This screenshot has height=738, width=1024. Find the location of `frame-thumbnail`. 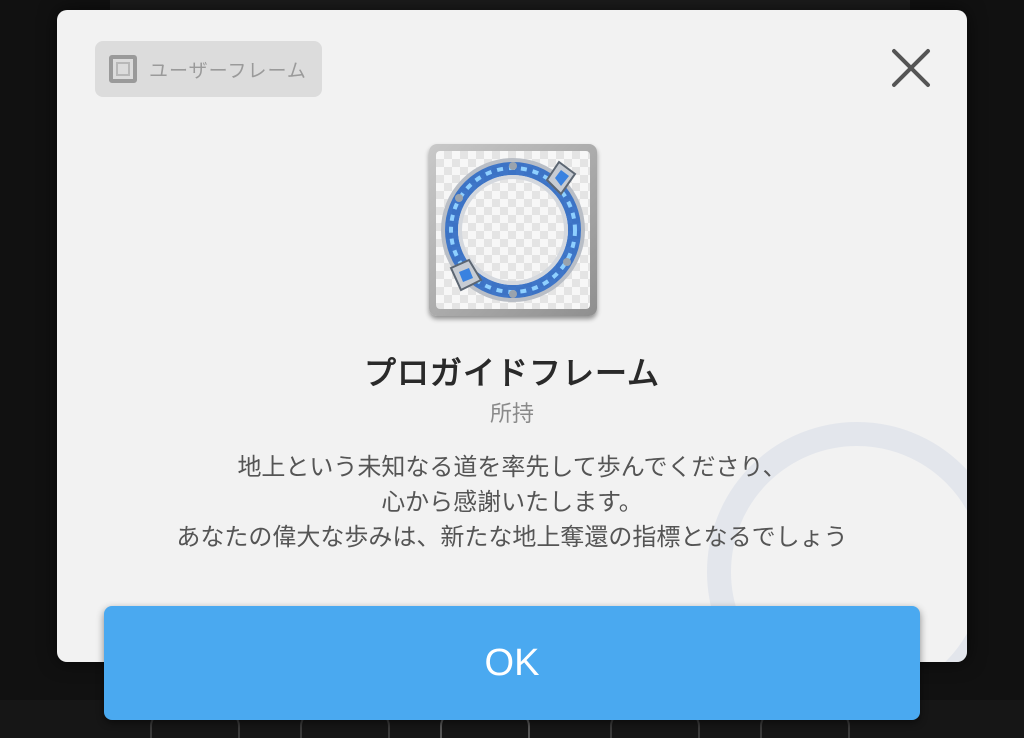

frame-thumbnail is located at coordinates (513, 230).